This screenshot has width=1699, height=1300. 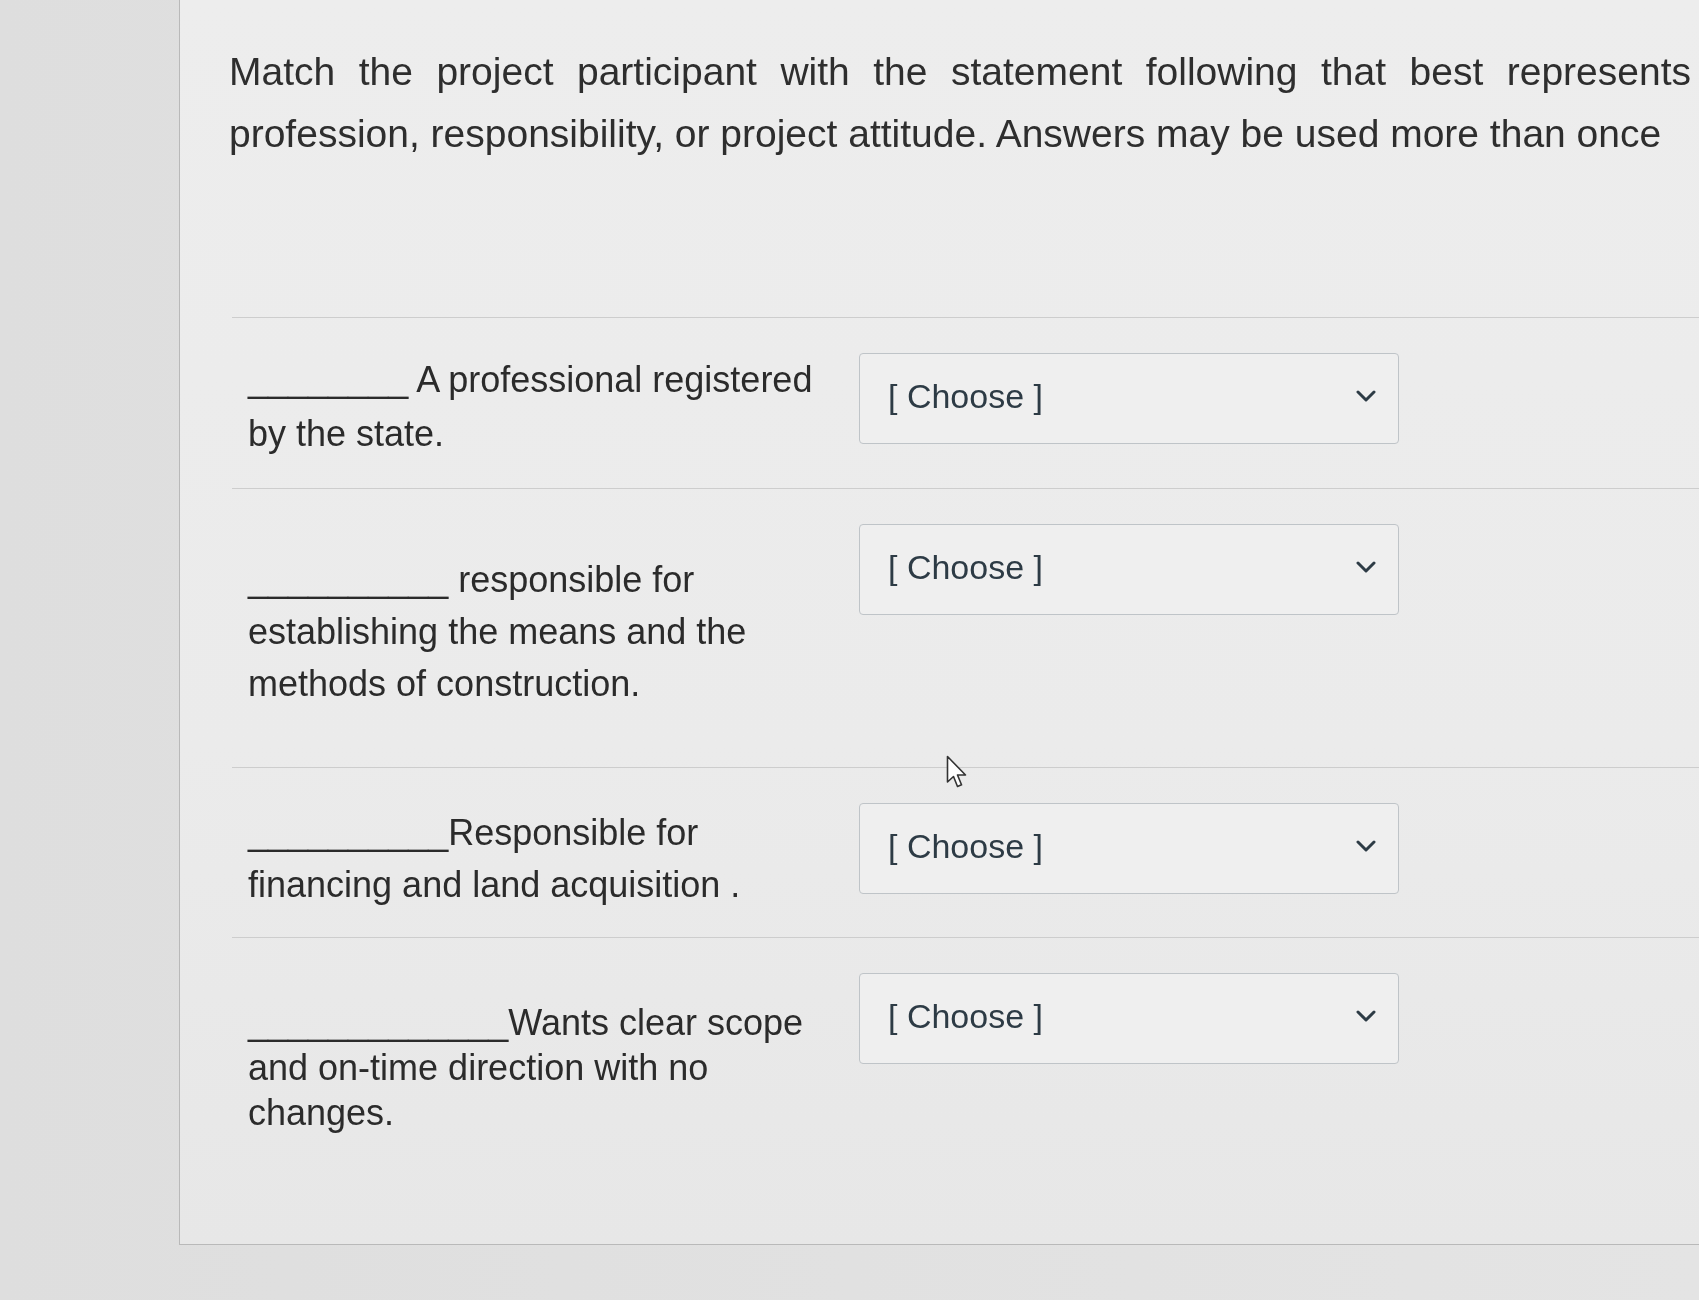 What do you see at coordinates (498, 632) in the screenshot?
I see `prompt-text: __________ responsible for establishing the means and the methods of construction.` at bounding box center [498, 632].